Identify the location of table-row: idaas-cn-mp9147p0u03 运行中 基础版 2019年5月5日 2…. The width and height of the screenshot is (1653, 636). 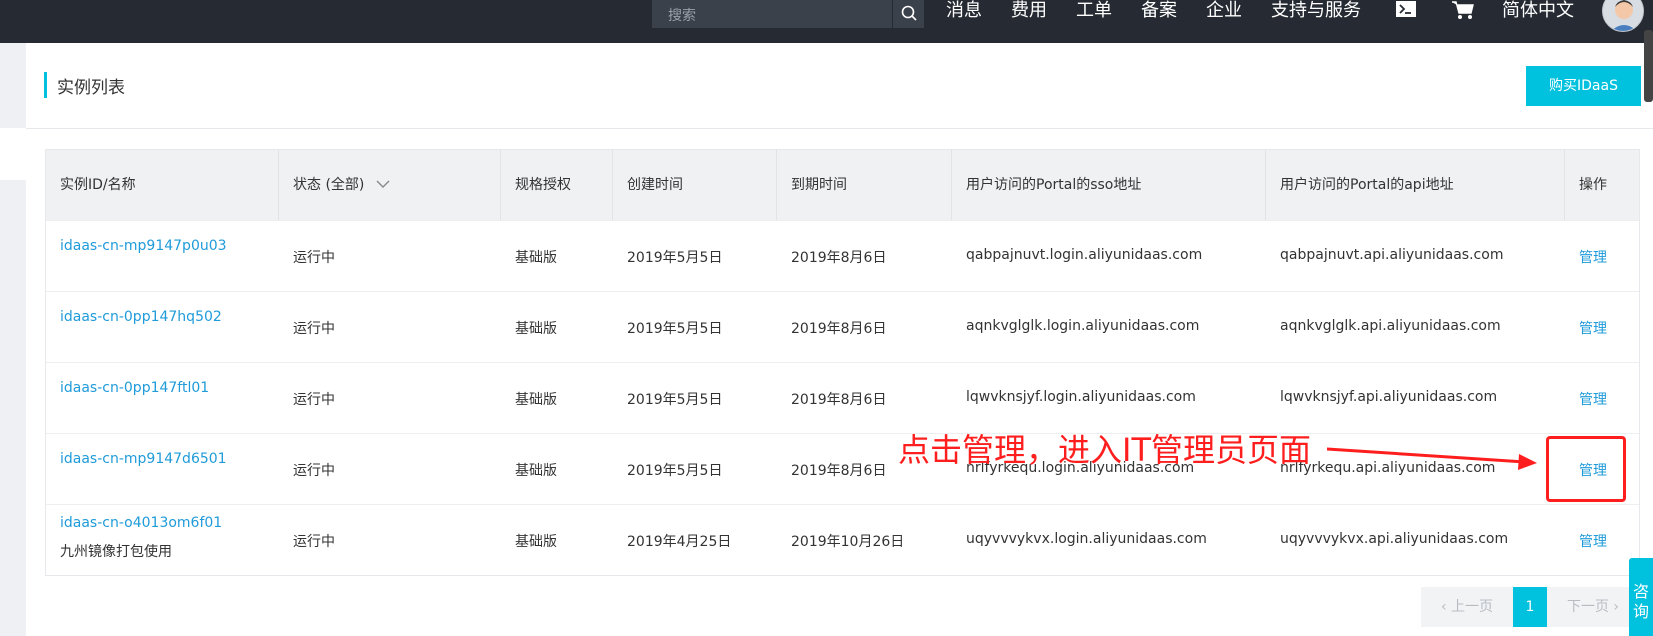
(842, 255).